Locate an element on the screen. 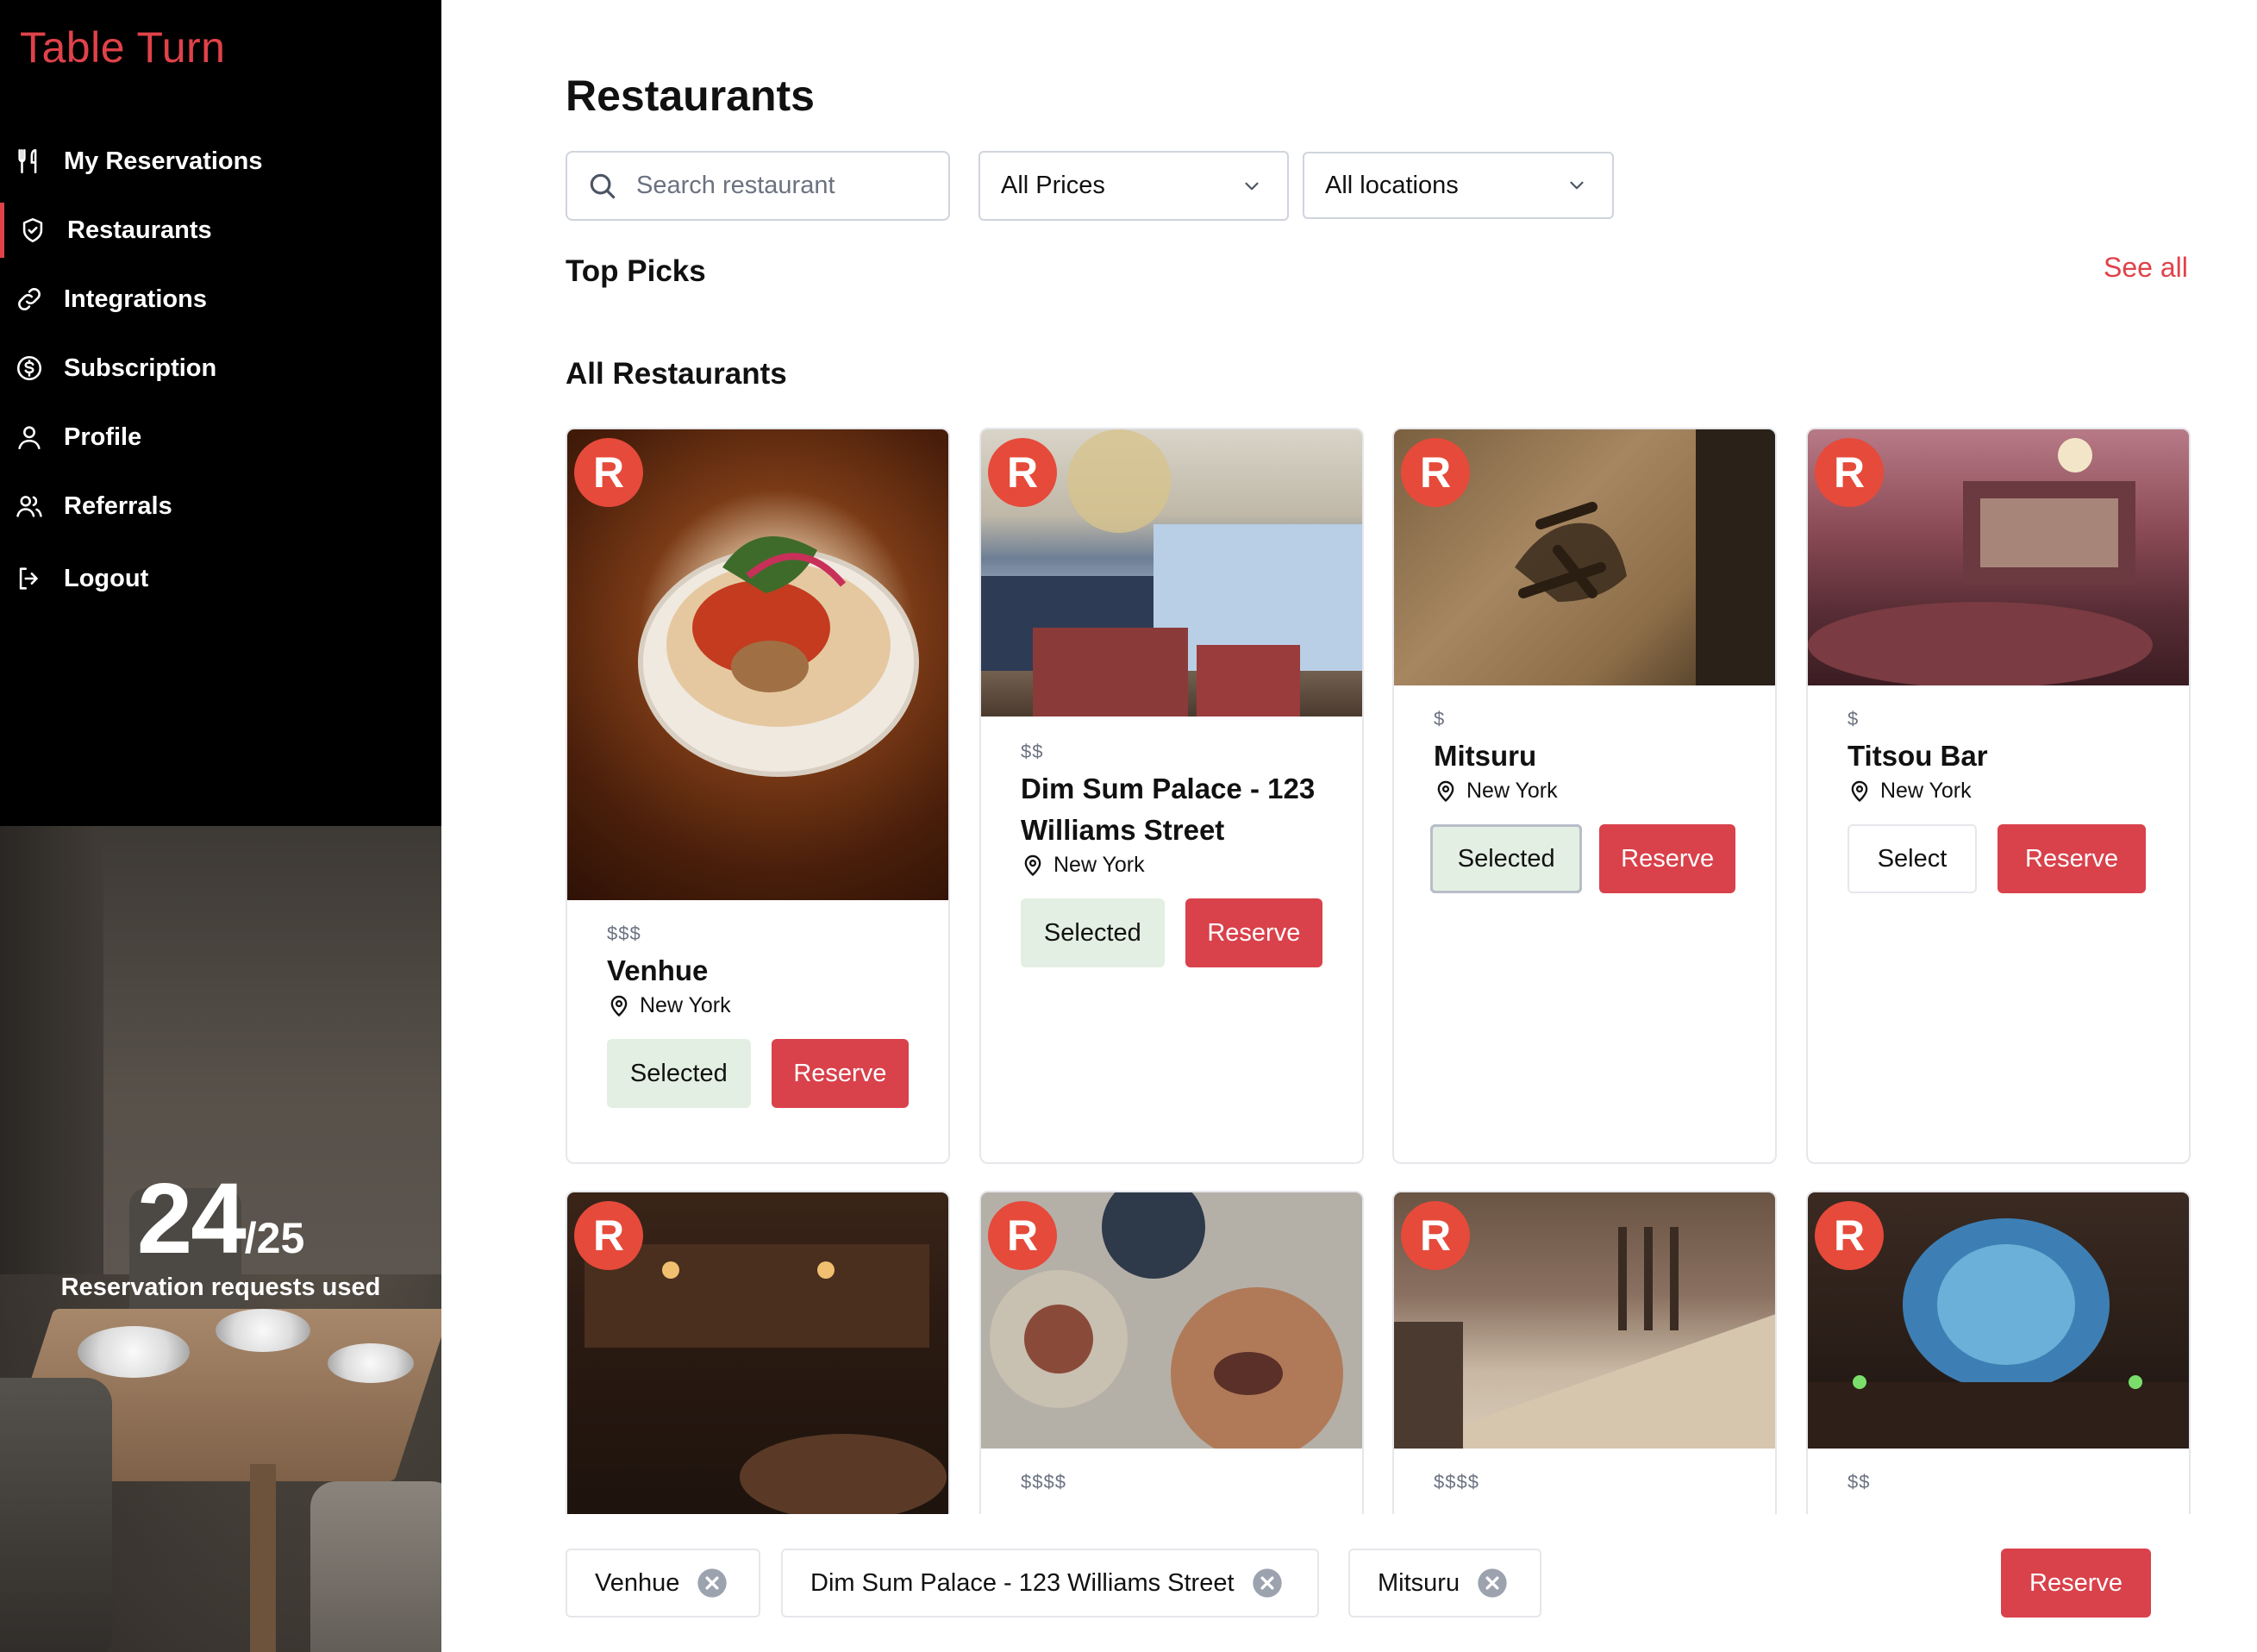 Image resolution: width=2257 pixels, height=1652 pixels. sidebar-item-profile: Profile is located at coordinates (220, 437).